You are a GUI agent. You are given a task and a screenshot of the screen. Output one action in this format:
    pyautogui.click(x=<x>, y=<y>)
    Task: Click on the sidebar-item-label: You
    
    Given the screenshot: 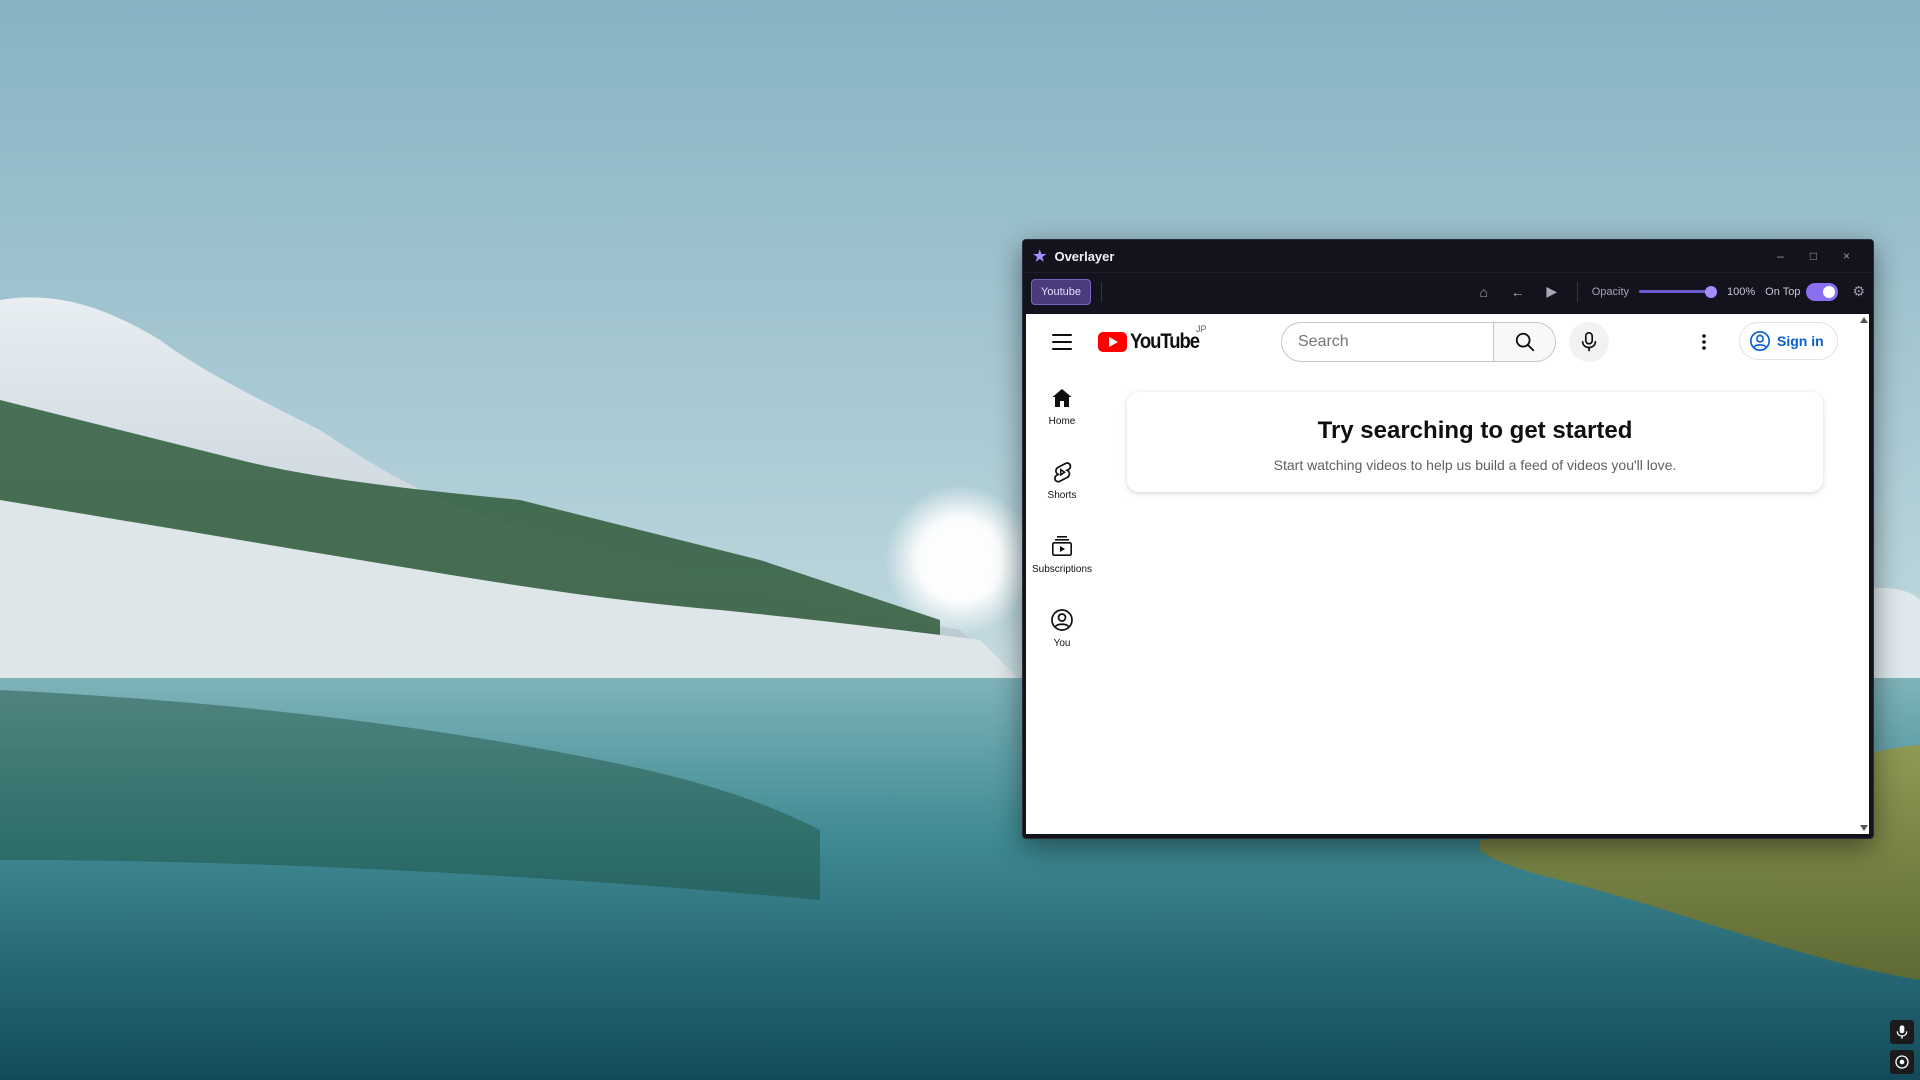 What is the action you would take?
    pyautogui.click(x=1062, y=643)
    